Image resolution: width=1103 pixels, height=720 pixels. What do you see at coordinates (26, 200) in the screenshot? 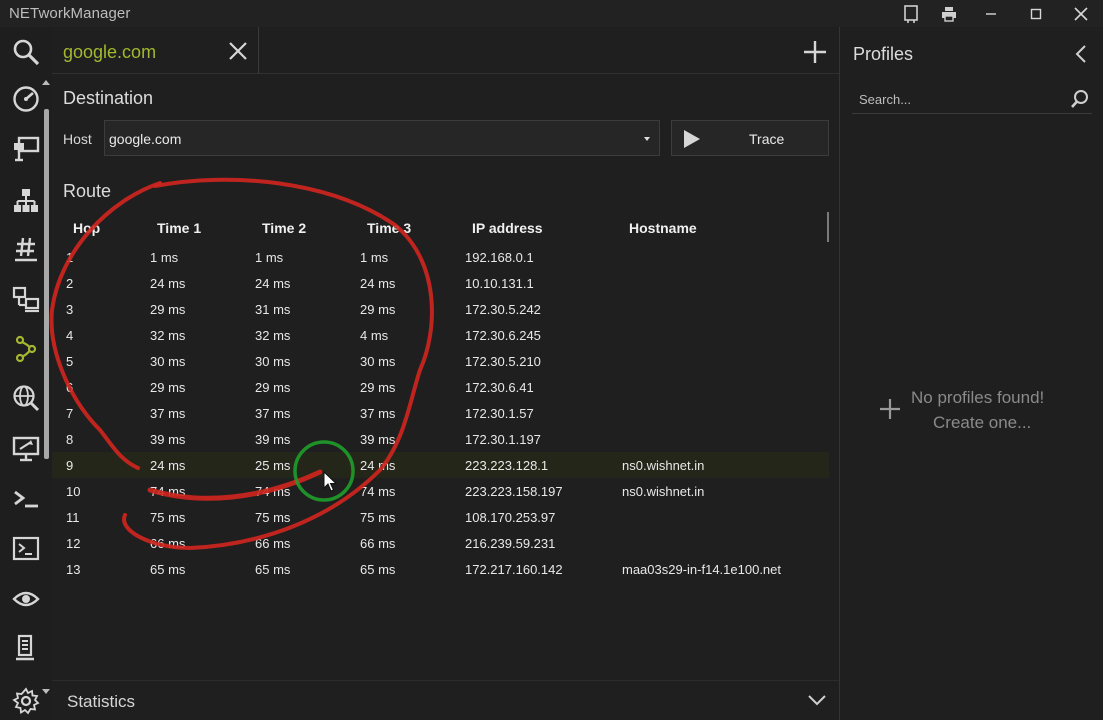
I see `ip-scanner-icon` at bounding box center [26, 200].